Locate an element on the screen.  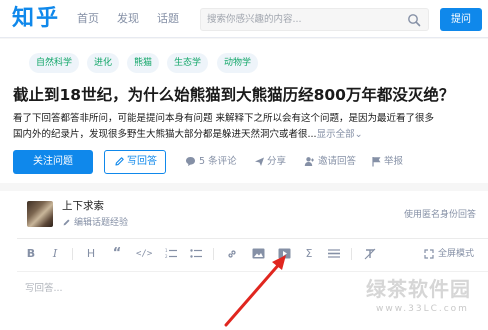
write-answer-label: 写回答 is located at coordinates (142, 161).